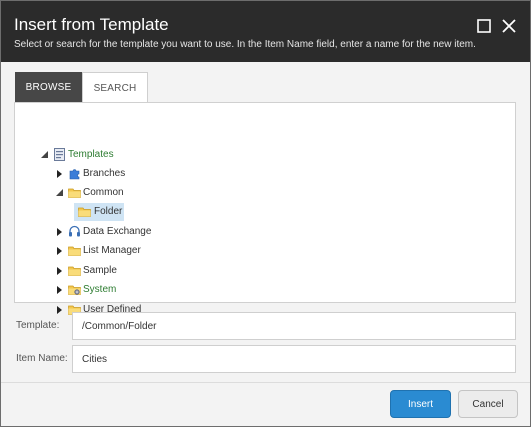  Describe the element at coordinates (91, 154) in the screenshot. I see `tree-node-label: Templates` at that location.